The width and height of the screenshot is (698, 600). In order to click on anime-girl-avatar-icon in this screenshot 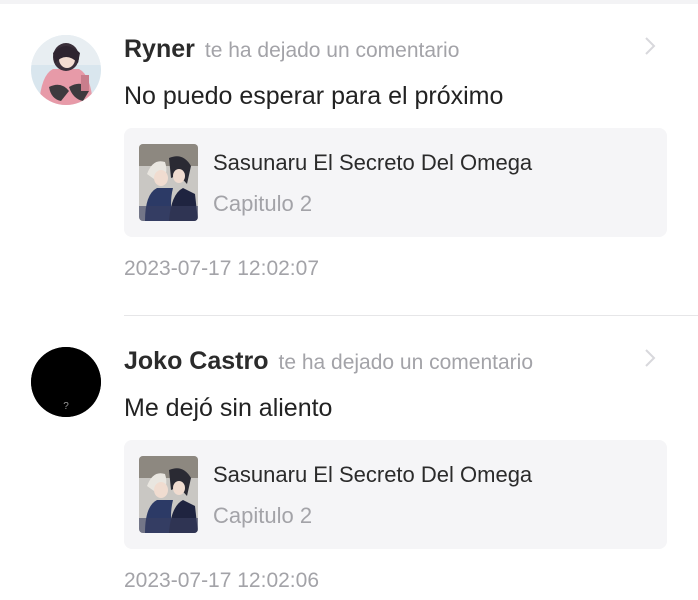, I will do `click(66, 70)`.